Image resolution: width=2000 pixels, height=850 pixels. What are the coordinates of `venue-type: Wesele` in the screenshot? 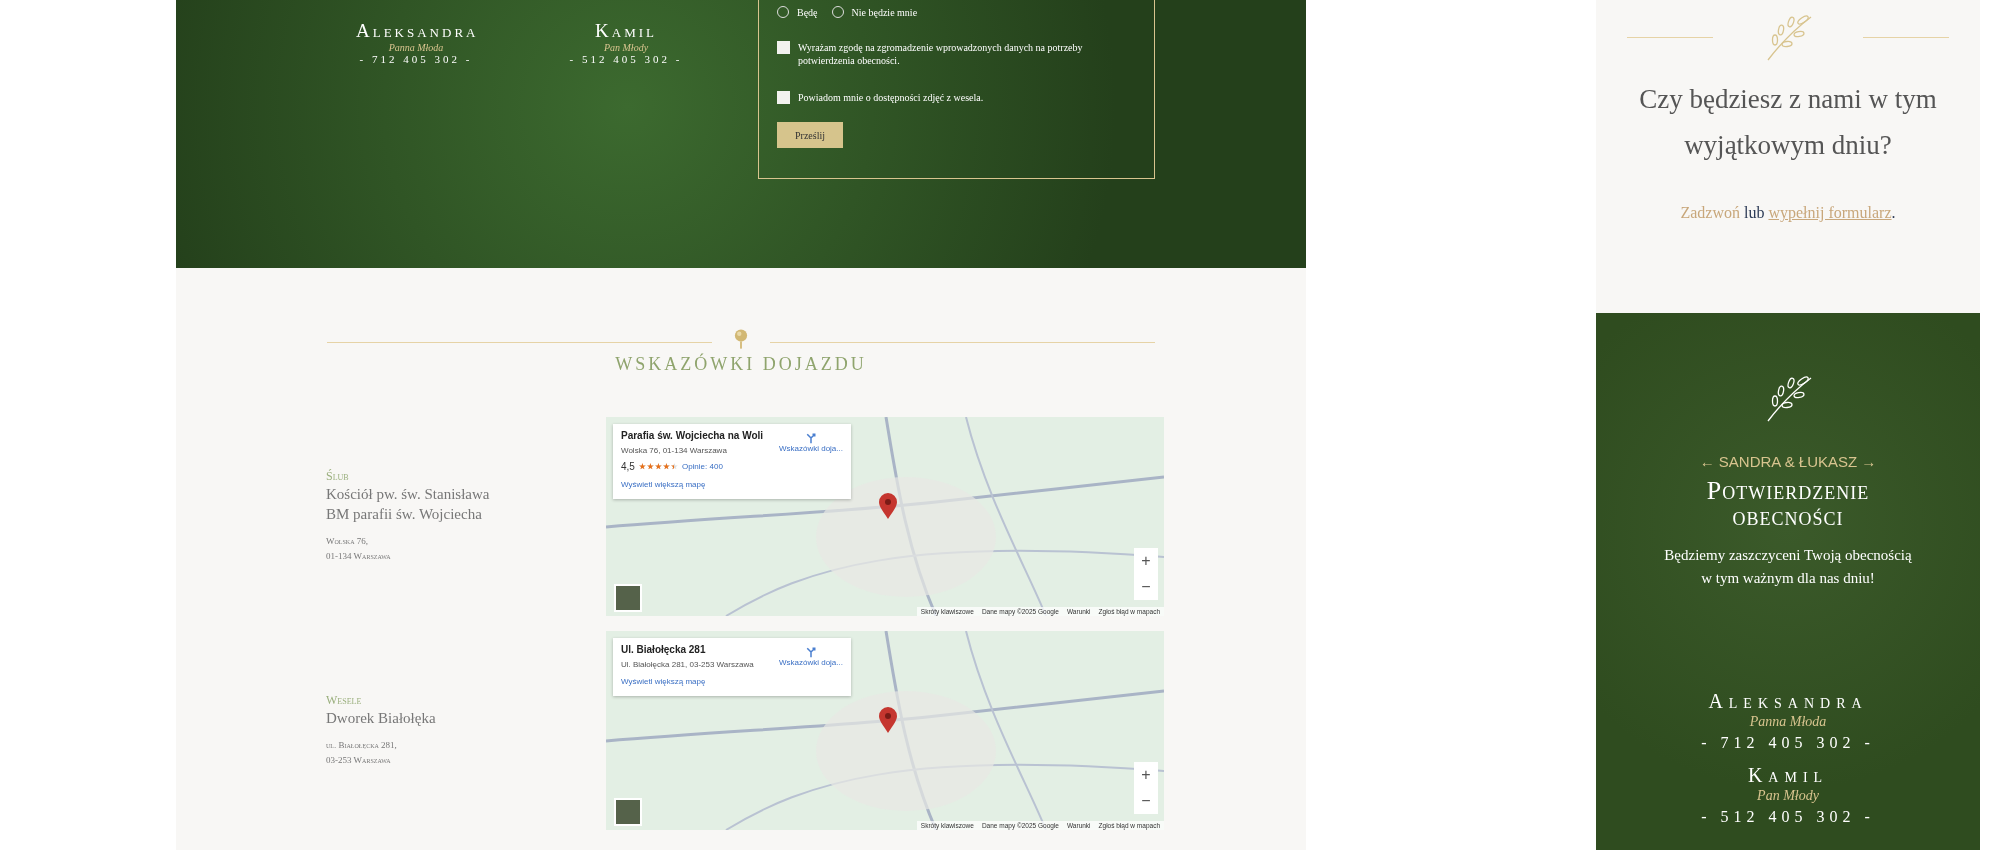 It's located at (344, 700).